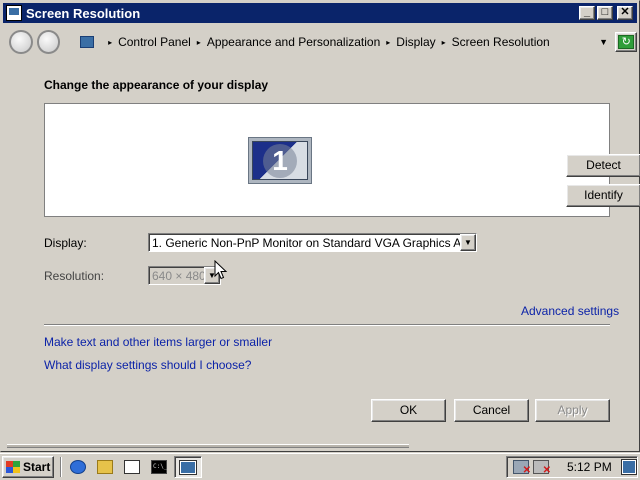 This screenshot has width=640, height=480. I want to click on network-icon: ✕, so click(522, 468).